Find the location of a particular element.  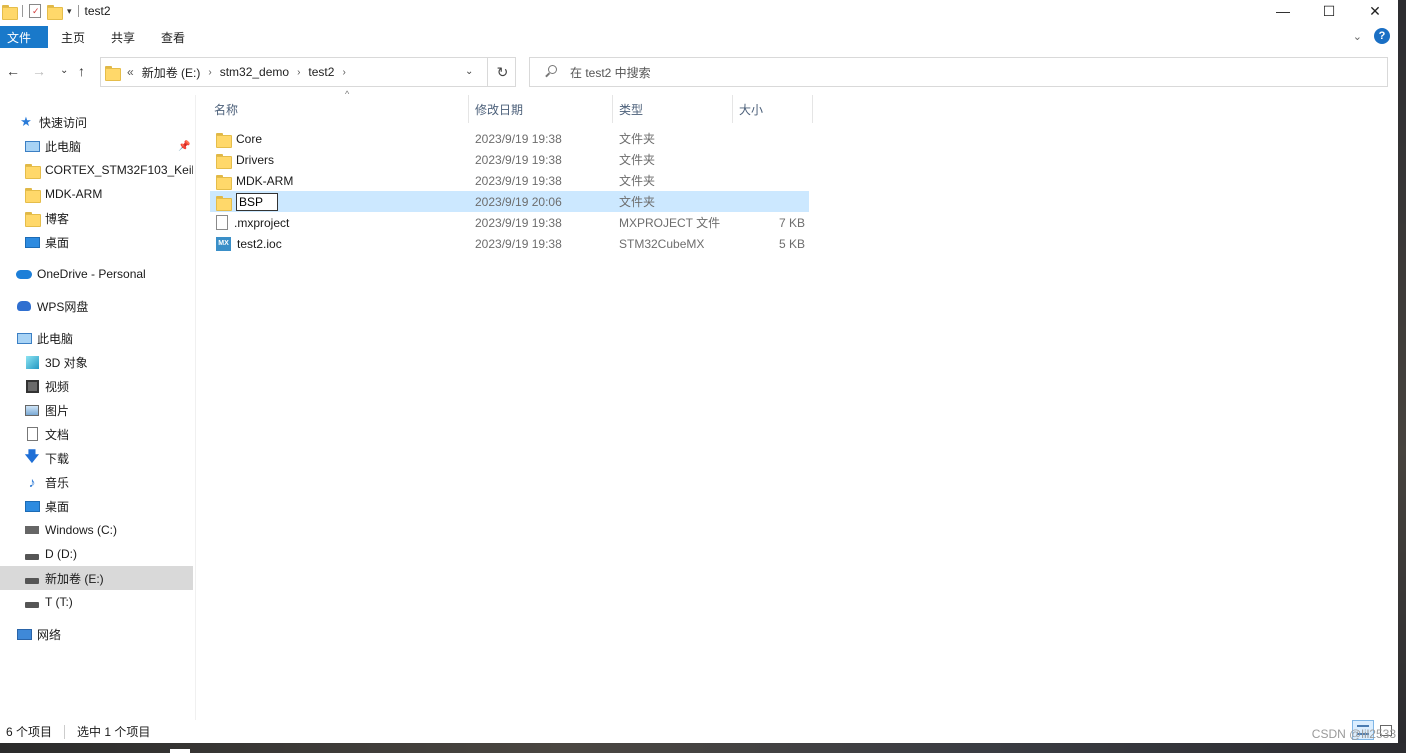

tab-view: 查看 is located at coordinates (173, 37).